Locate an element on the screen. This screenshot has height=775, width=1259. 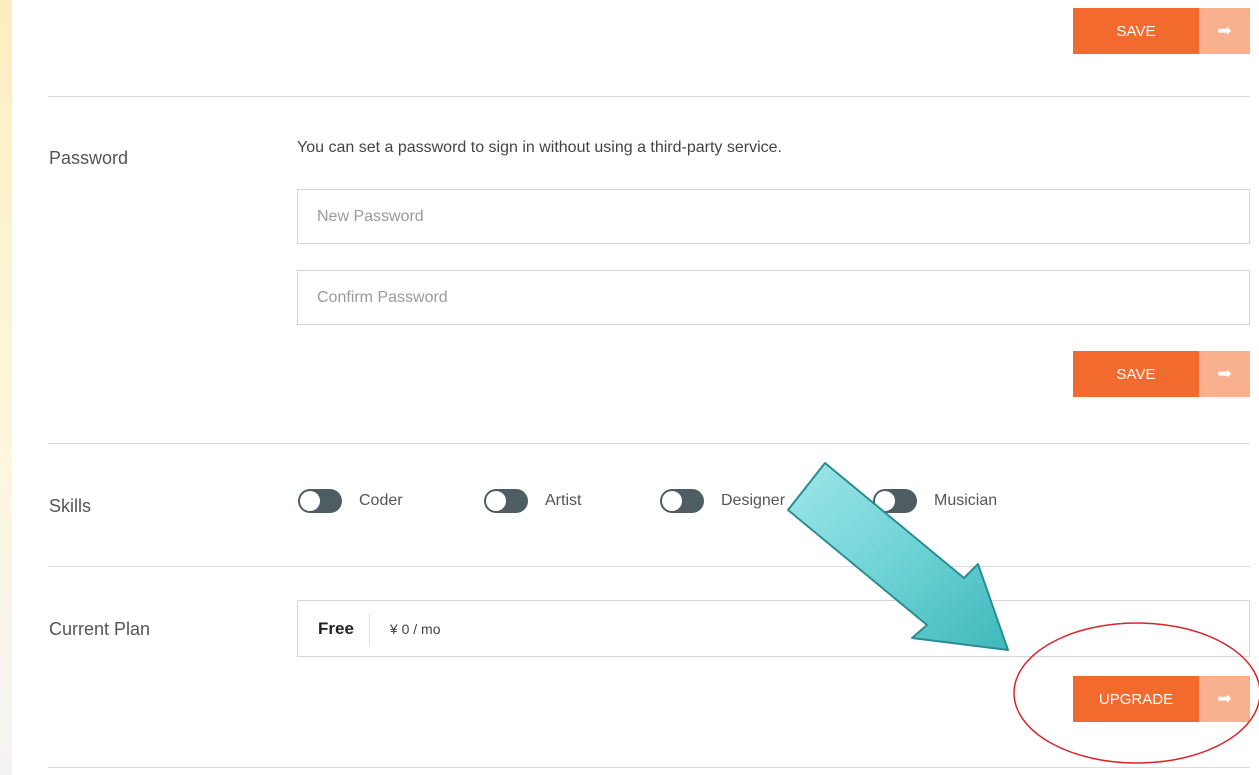
save-button-top: SAVE ➡ is located at coordinates (1161, 31).